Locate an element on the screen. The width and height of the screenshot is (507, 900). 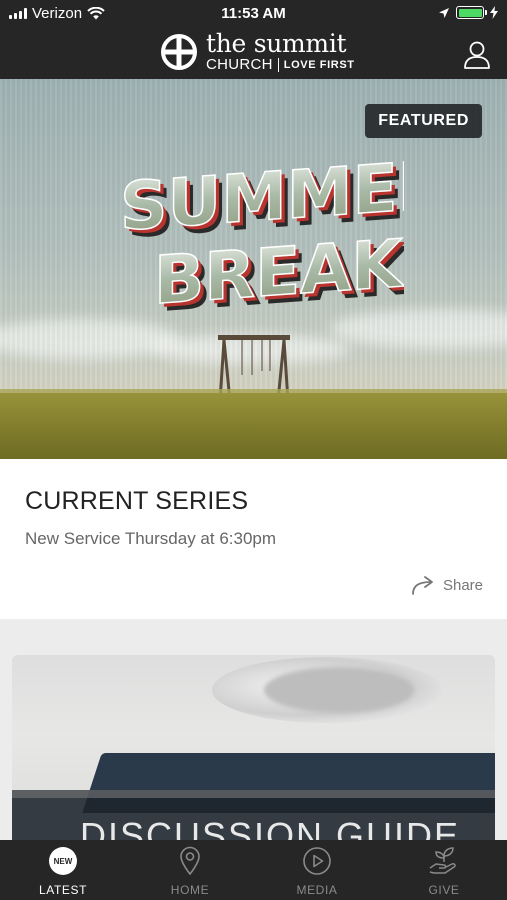
tab-latest: NEW LATEST is located at coordinates (63, 870).